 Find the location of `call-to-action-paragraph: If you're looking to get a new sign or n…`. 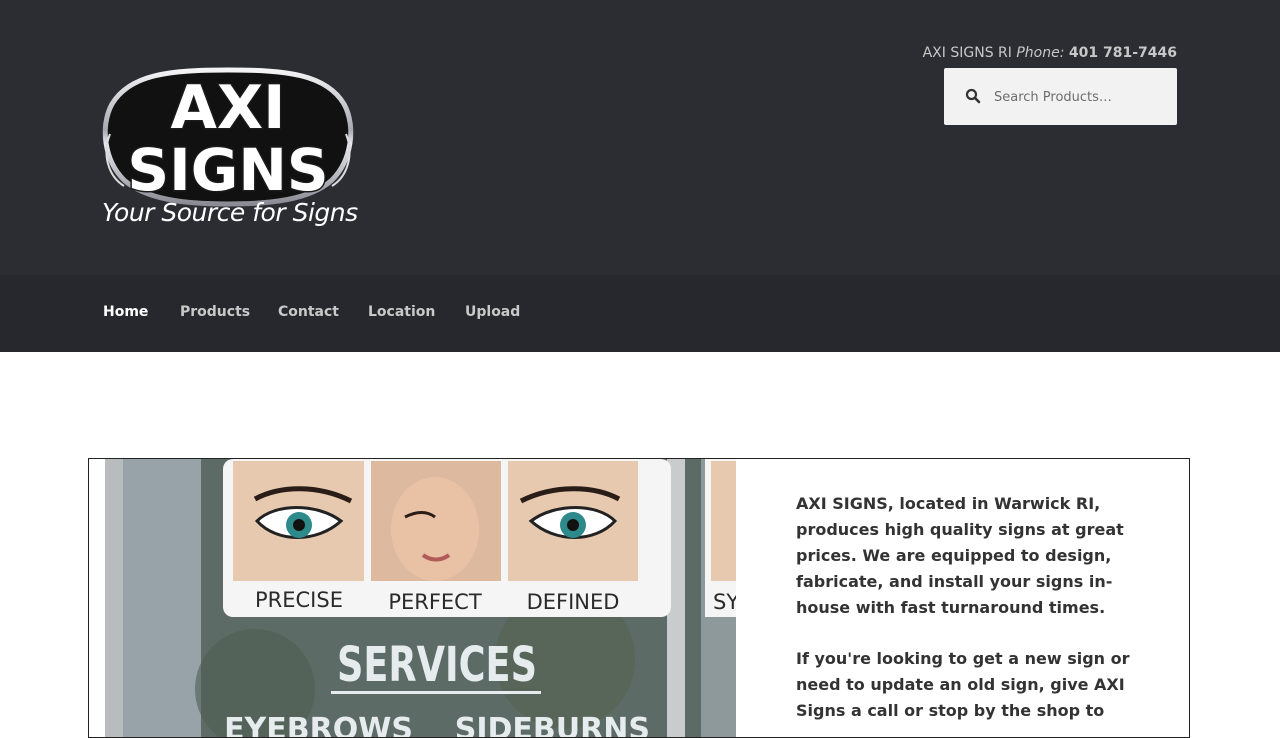

call-to-action-paragraph: If you're looking to get a new sign or n… is located at coordinates (963, 684).